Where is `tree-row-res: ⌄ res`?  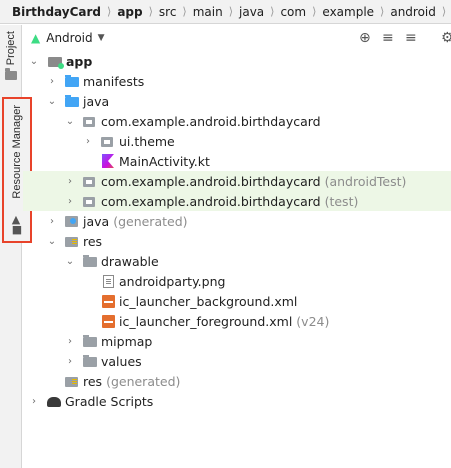
tree-row-res: ⌄ res is located at coordinates (237, 241).